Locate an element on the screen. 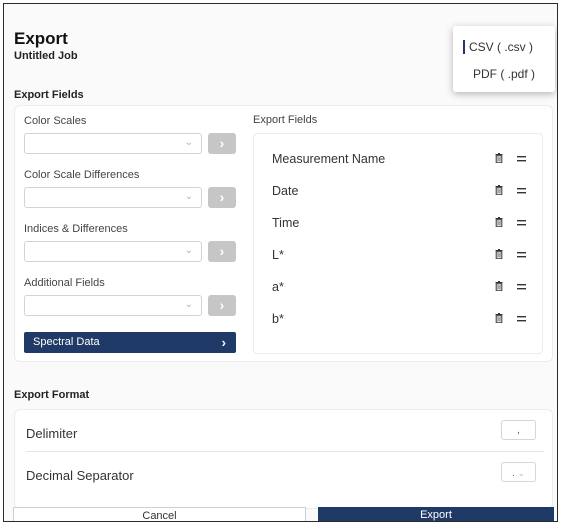 Image resolution: width=561 pixels, height=528 pixels. add-color-scale-differences-button: › is located at coordinates (222, 197).